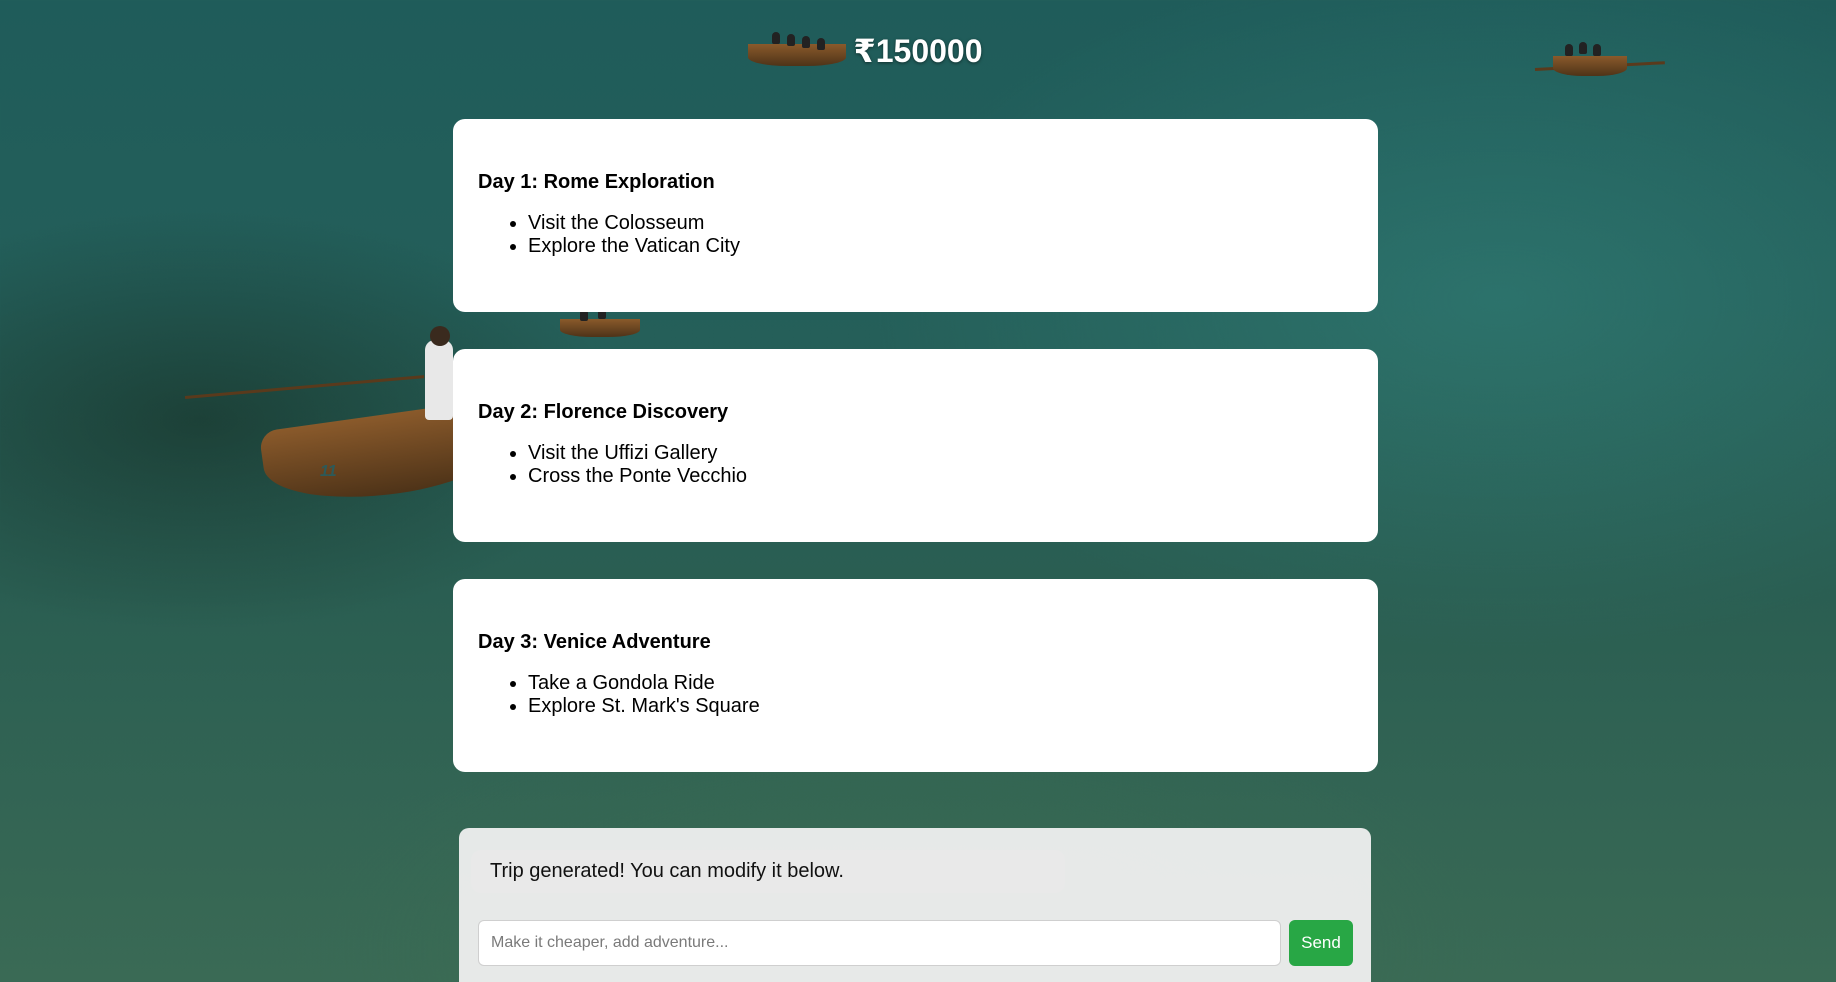  Describe the element at coordinates (879, 943) in the screenshot. I see `modify-trip-input` at that location.